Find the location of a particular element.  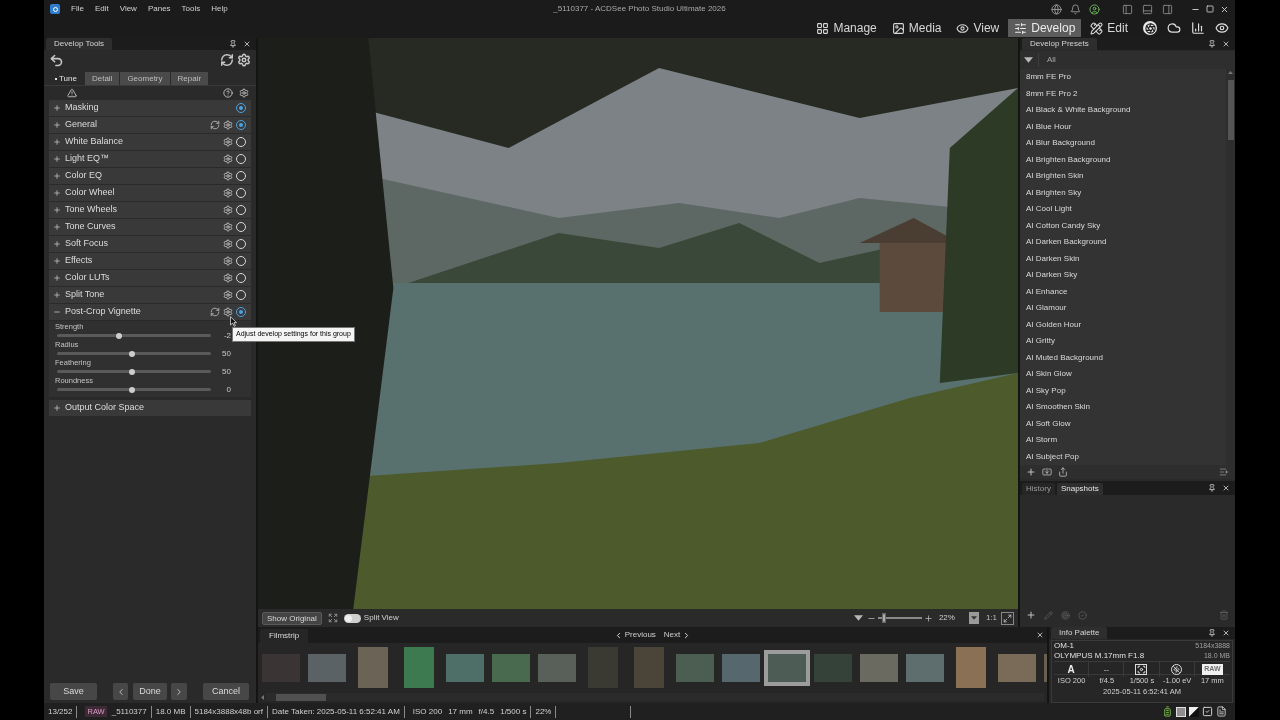

preset-item: AI Darken Skin is located at coordinates (1123, 258).